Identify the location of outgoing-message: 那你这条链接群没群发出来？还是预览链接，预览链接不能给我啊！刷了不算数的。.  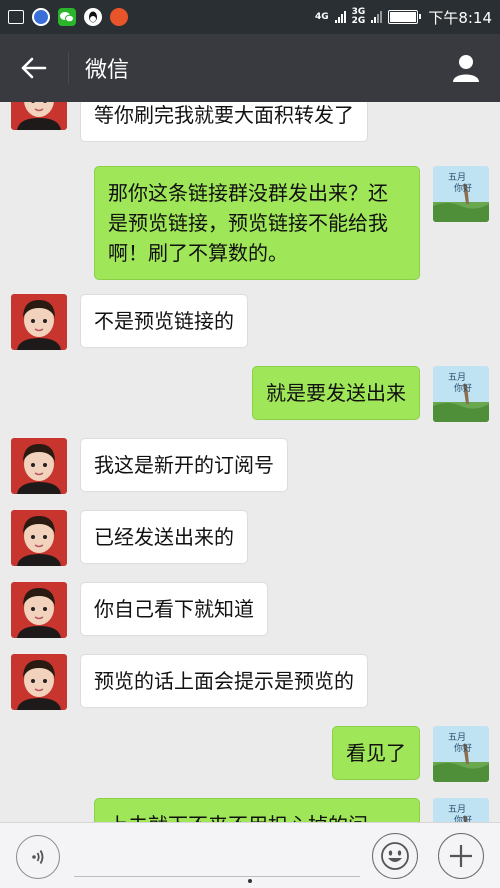
(257, 223).